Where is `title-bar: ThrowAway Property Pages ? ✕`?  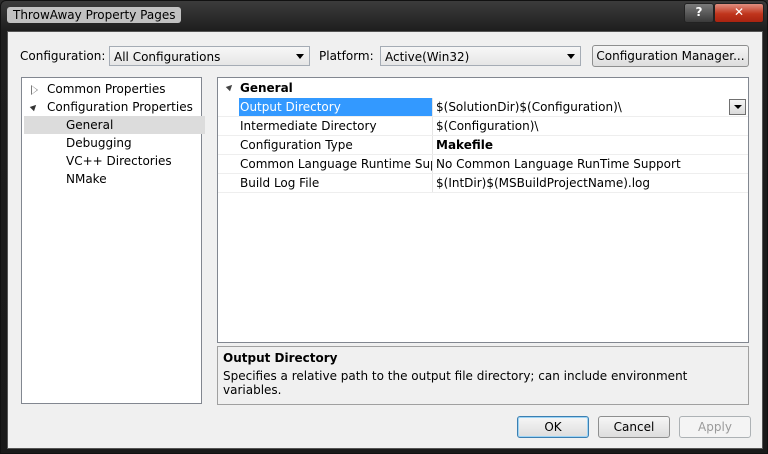 title-bar: ThrowAway Property Pages ? ✕ is located at coordinates (384, 16).